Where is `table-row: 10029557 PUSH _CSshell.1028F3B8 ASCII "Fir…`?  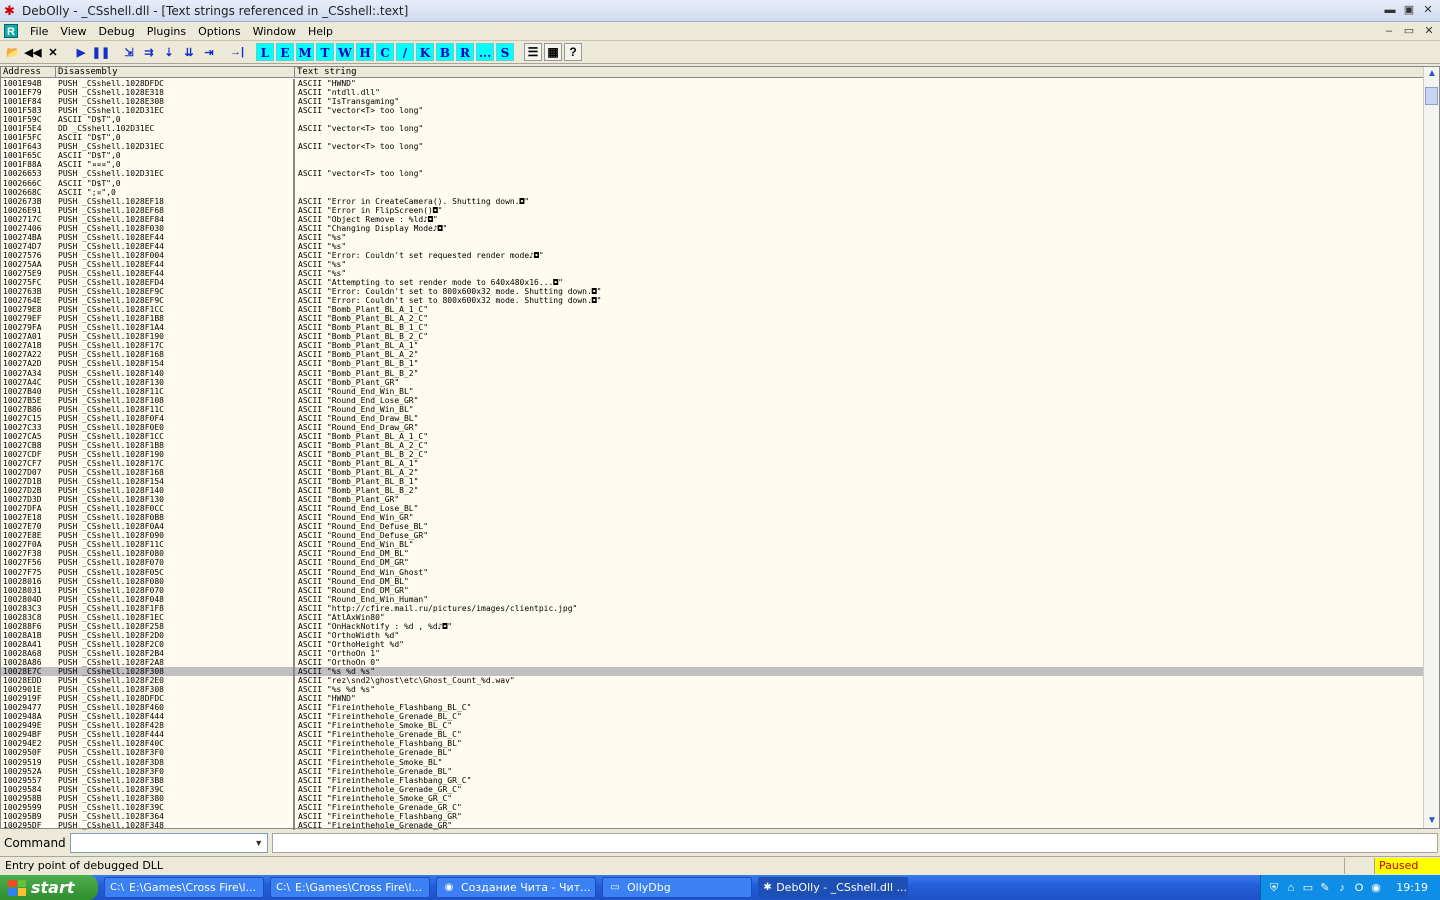
table-row: 10029557 PUSH _CSshell.1028F3B8 ASCII "Fir… is located at coordinates (713, 780).